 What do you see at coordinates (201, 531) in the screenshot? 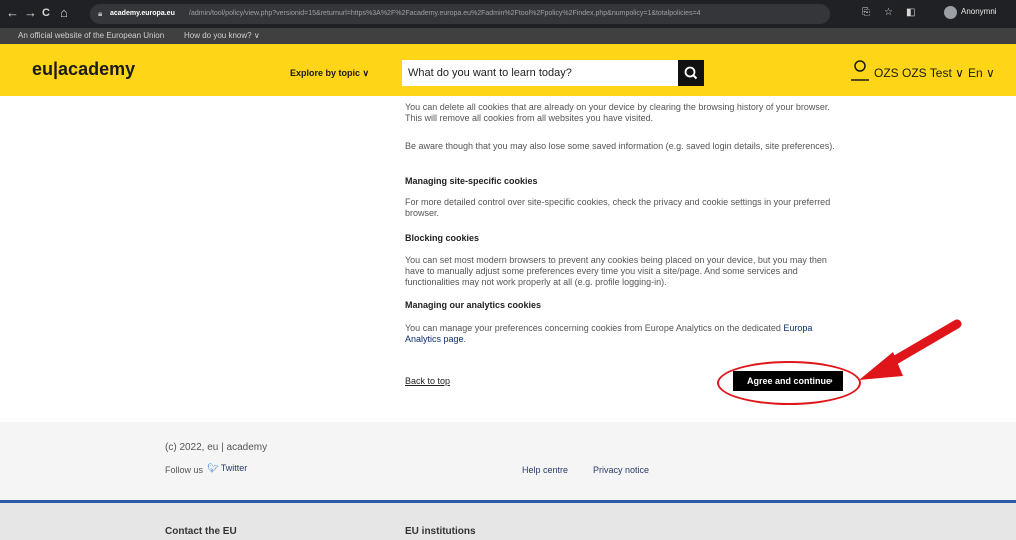
I see `contact-the-eu-heading: Contact the EU` at bounding box center [201, 531].